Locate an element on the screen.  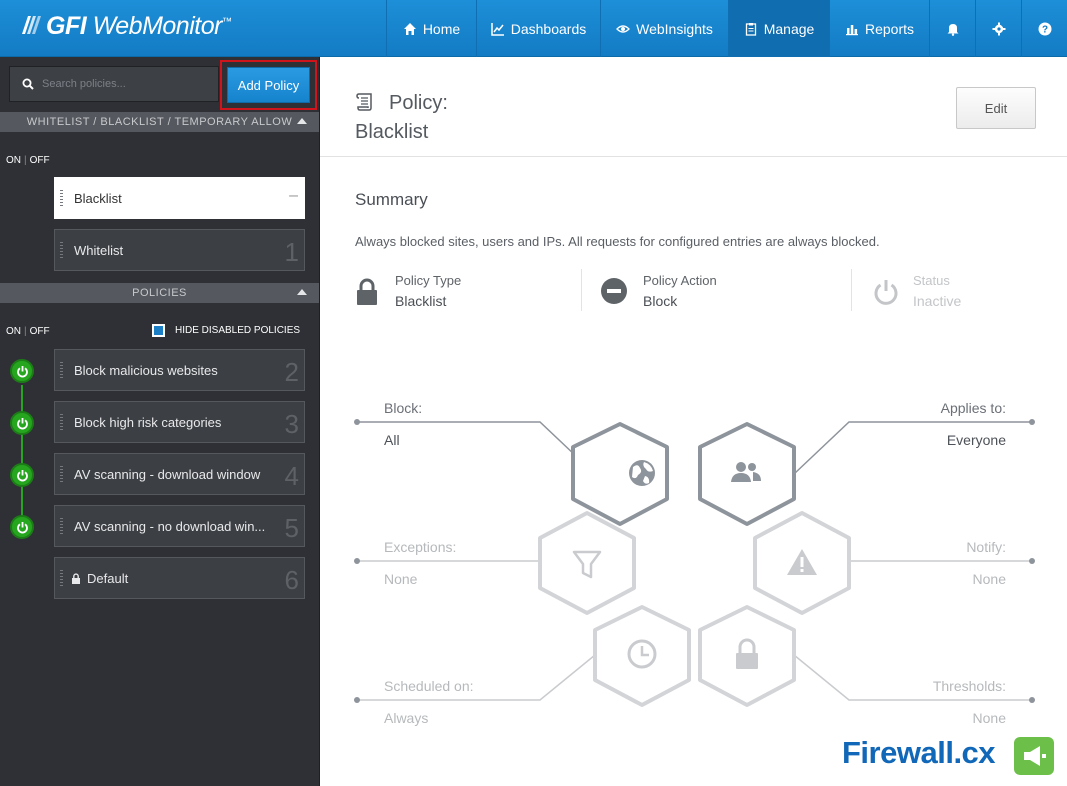
policy-item: Block high risk categories 3 is located at coordinates (179, 422).